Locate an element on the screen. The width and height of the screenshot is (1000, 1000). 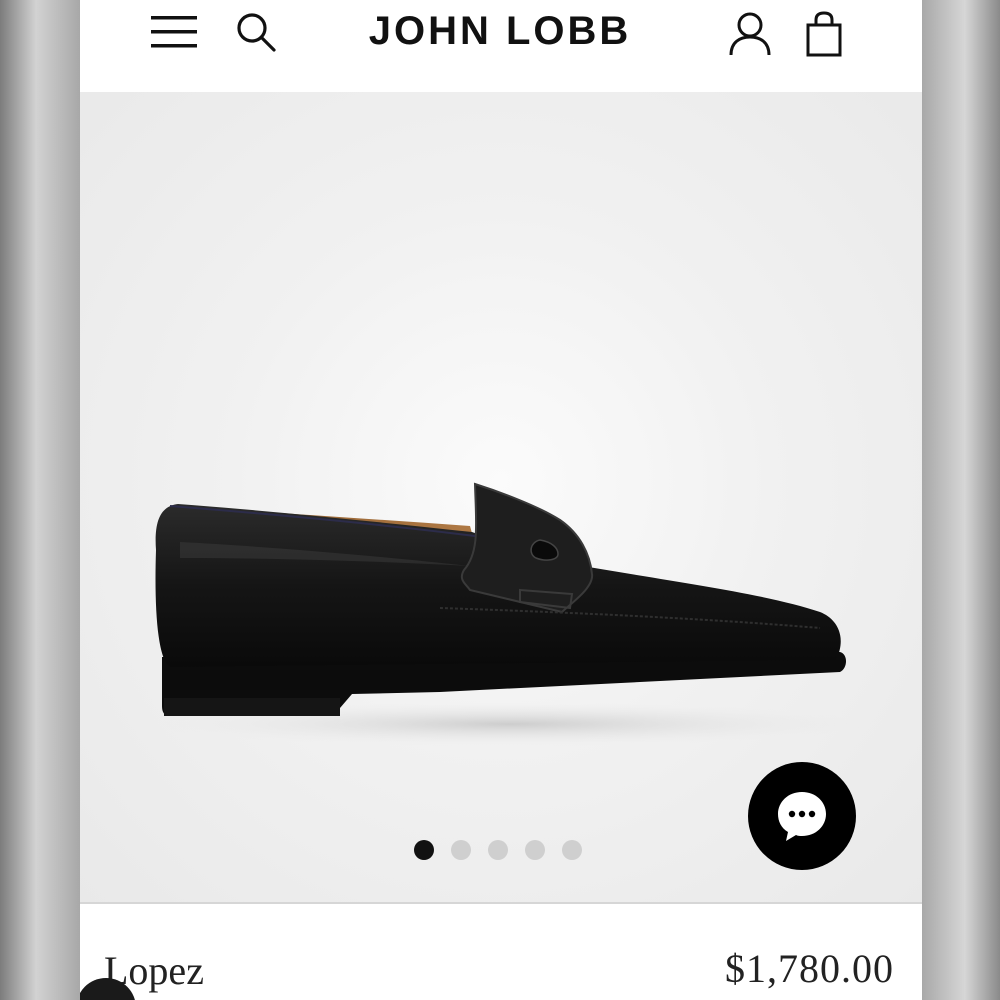
shopping-bag-icon is located at coordinates (824, 34).